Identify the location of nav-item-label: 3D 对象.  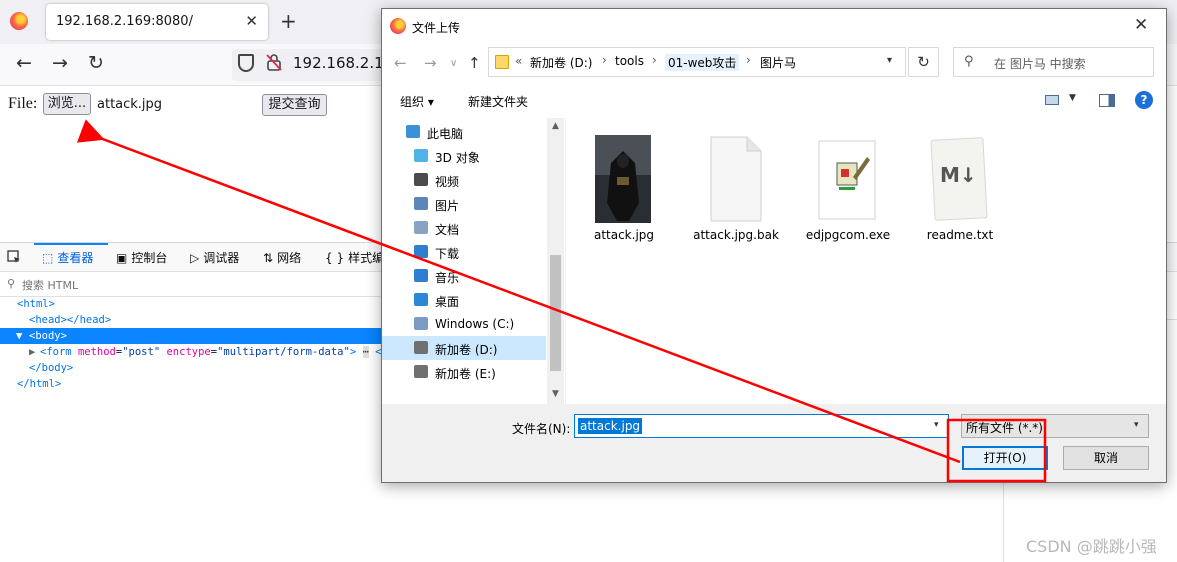
(457, 158).